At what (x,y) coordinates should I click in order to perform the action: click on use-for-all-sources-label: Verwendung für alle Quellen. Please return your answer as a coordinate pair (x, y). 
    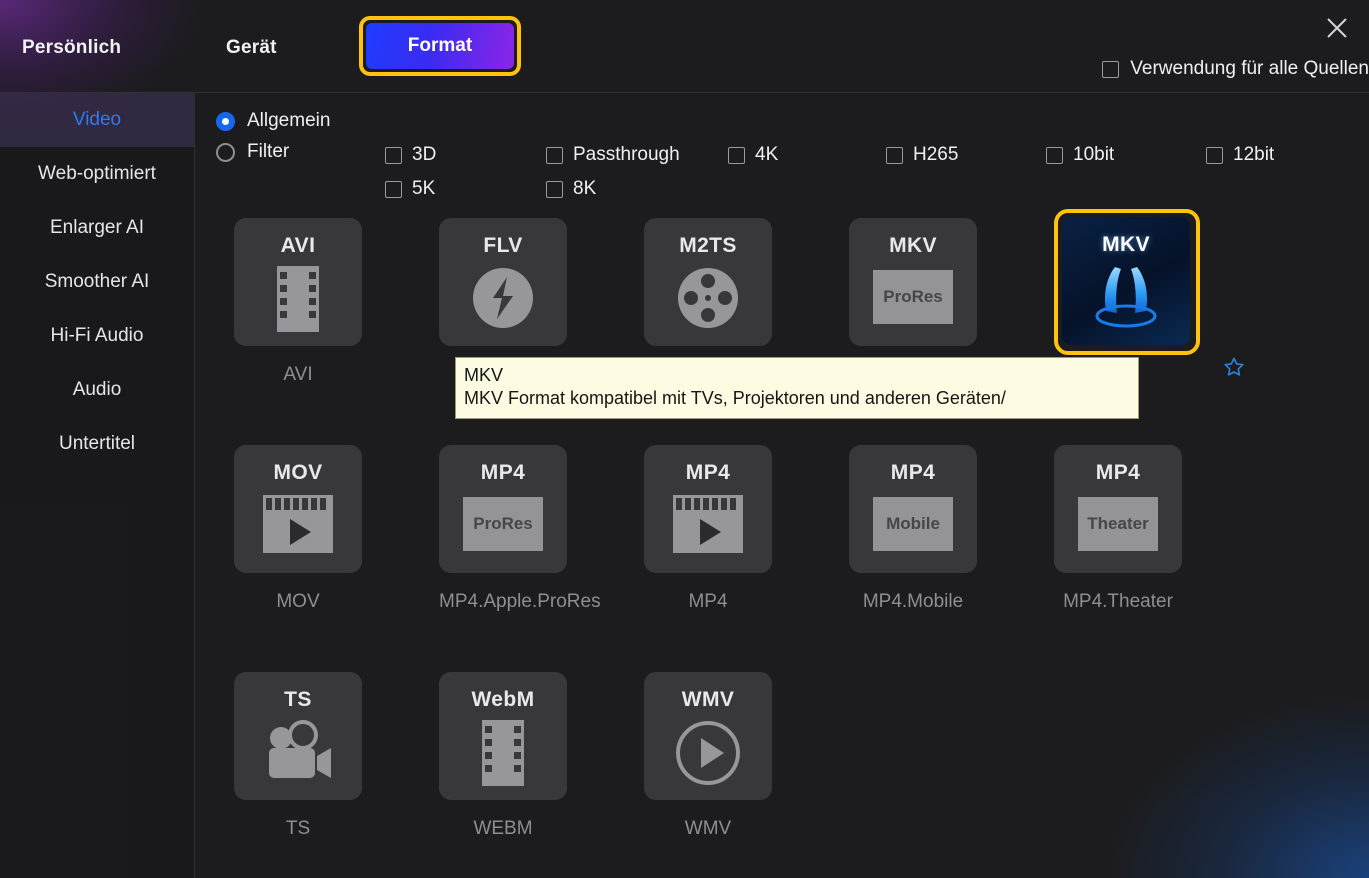
    Looking at the image, I should click on (1249, 68).